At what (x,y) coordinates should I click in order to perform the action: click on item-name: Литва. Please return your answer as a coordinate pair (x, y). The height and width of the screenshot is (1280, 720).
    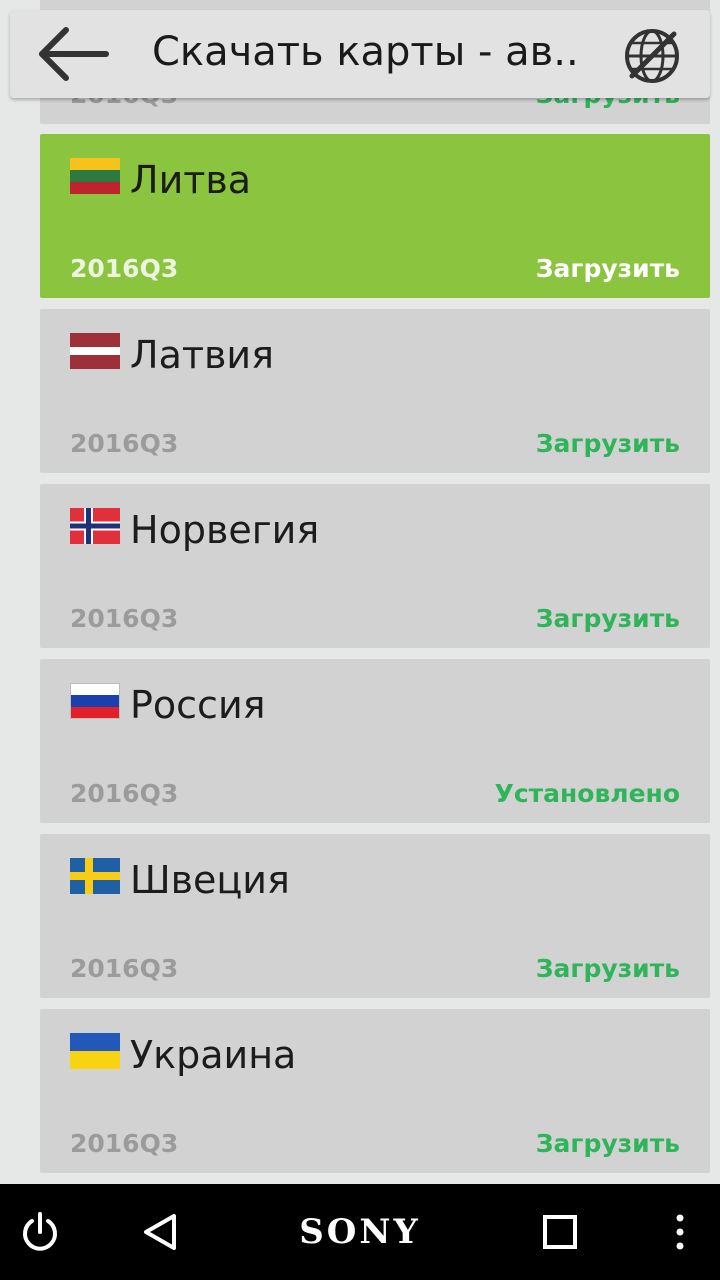
    Looking at the image, I should click on (191, 180).